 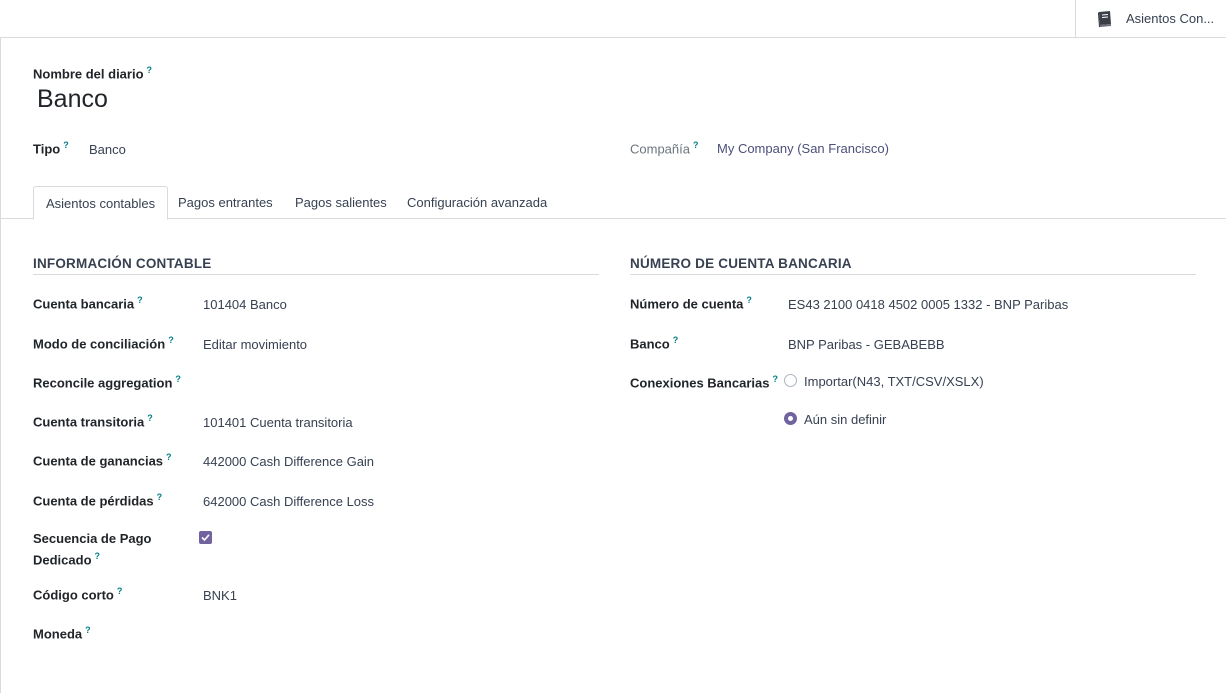 I want to click on currency-label: Moneda?, so click(x=62, y=633).